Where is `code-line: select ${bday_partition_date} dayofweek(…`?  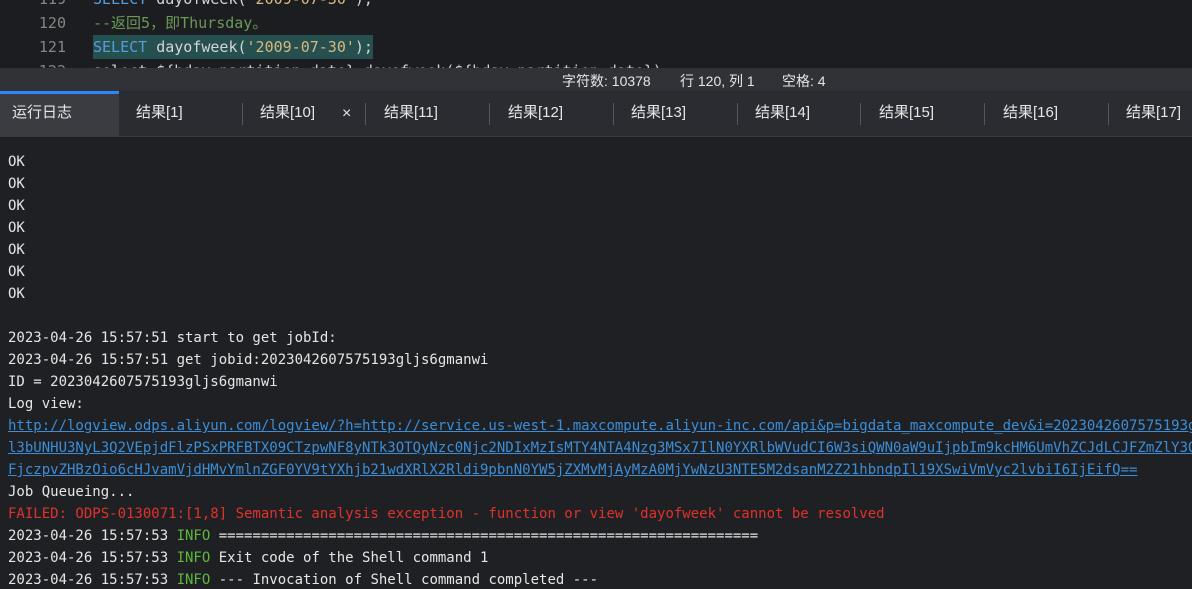
code-line: select ${bday_partition_date} dayofweek(… is located at coordinates (386, 63).